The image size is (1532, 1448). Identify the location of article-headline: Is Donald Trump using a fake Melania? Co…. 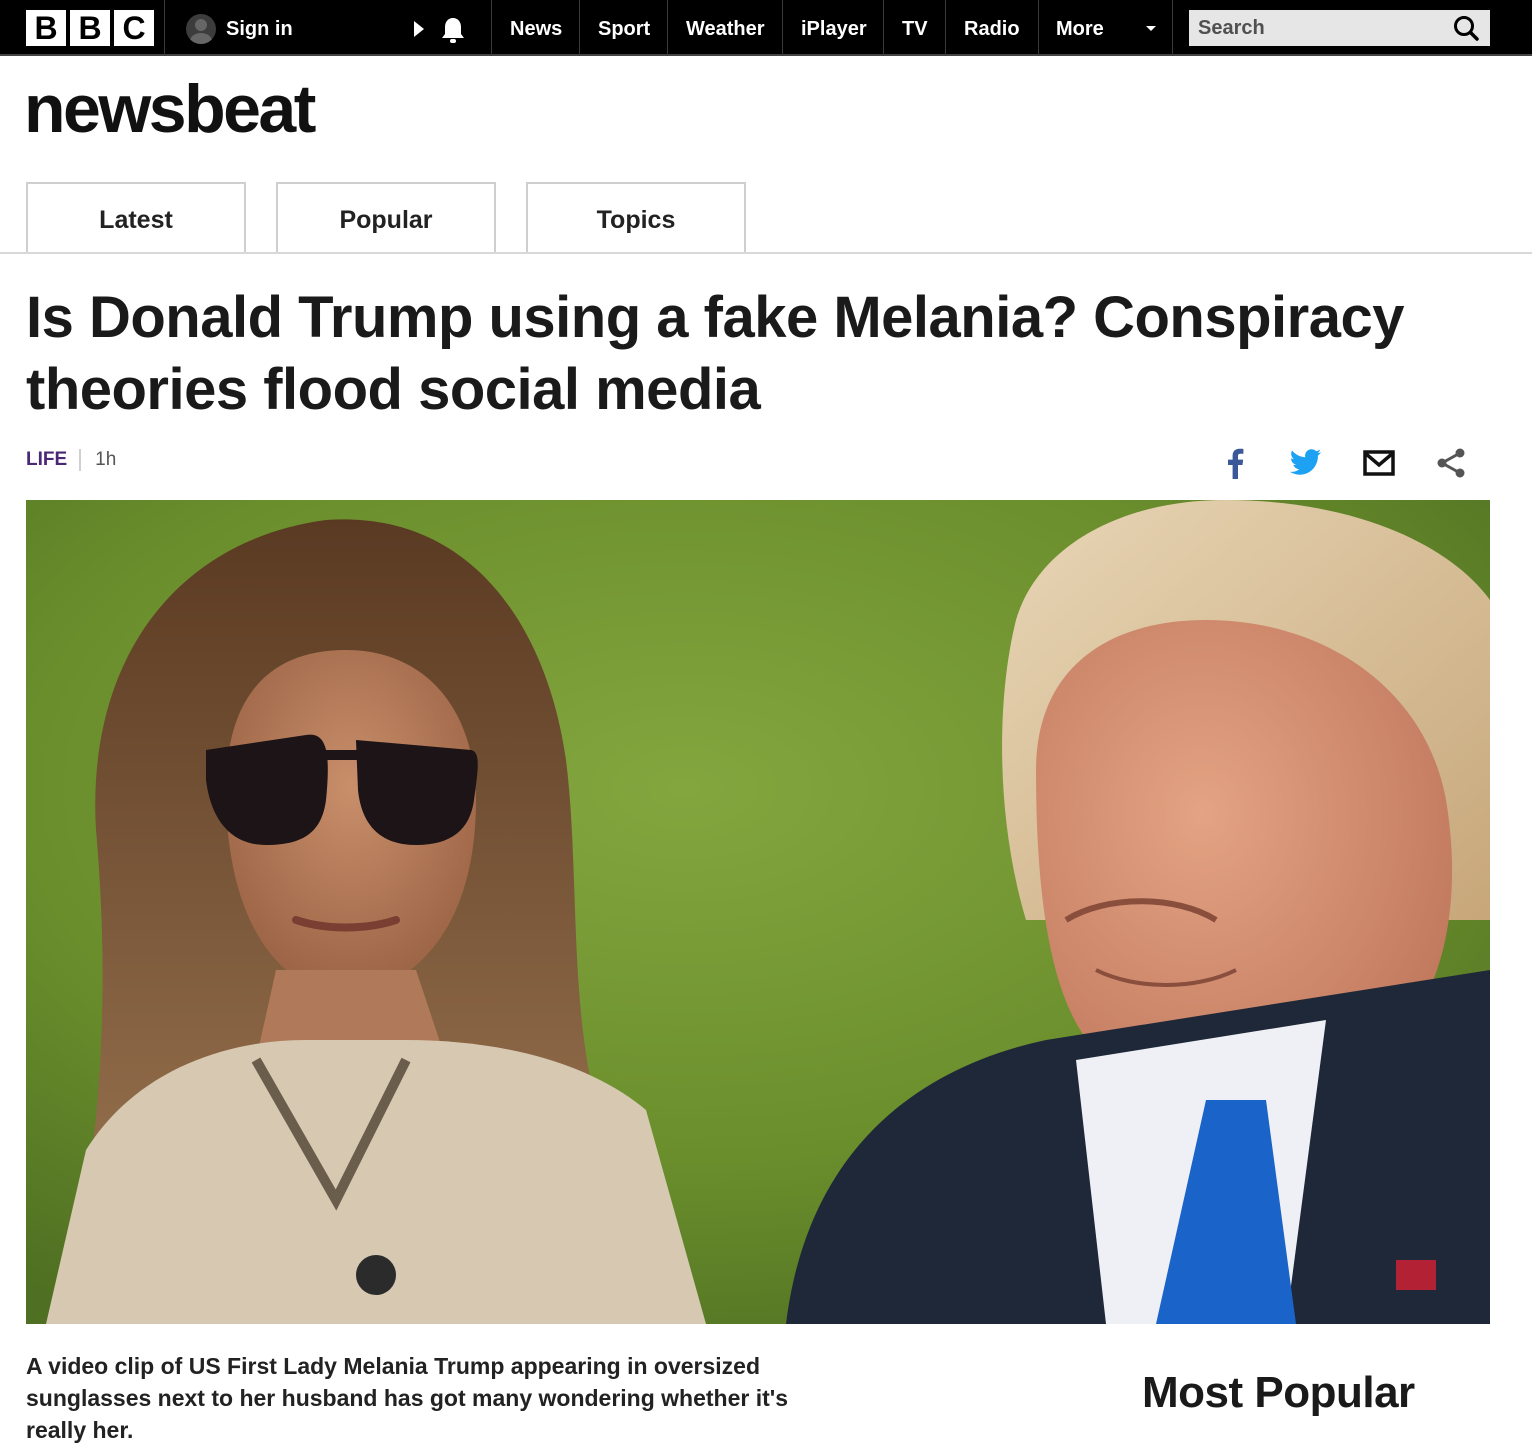
(715, 353).